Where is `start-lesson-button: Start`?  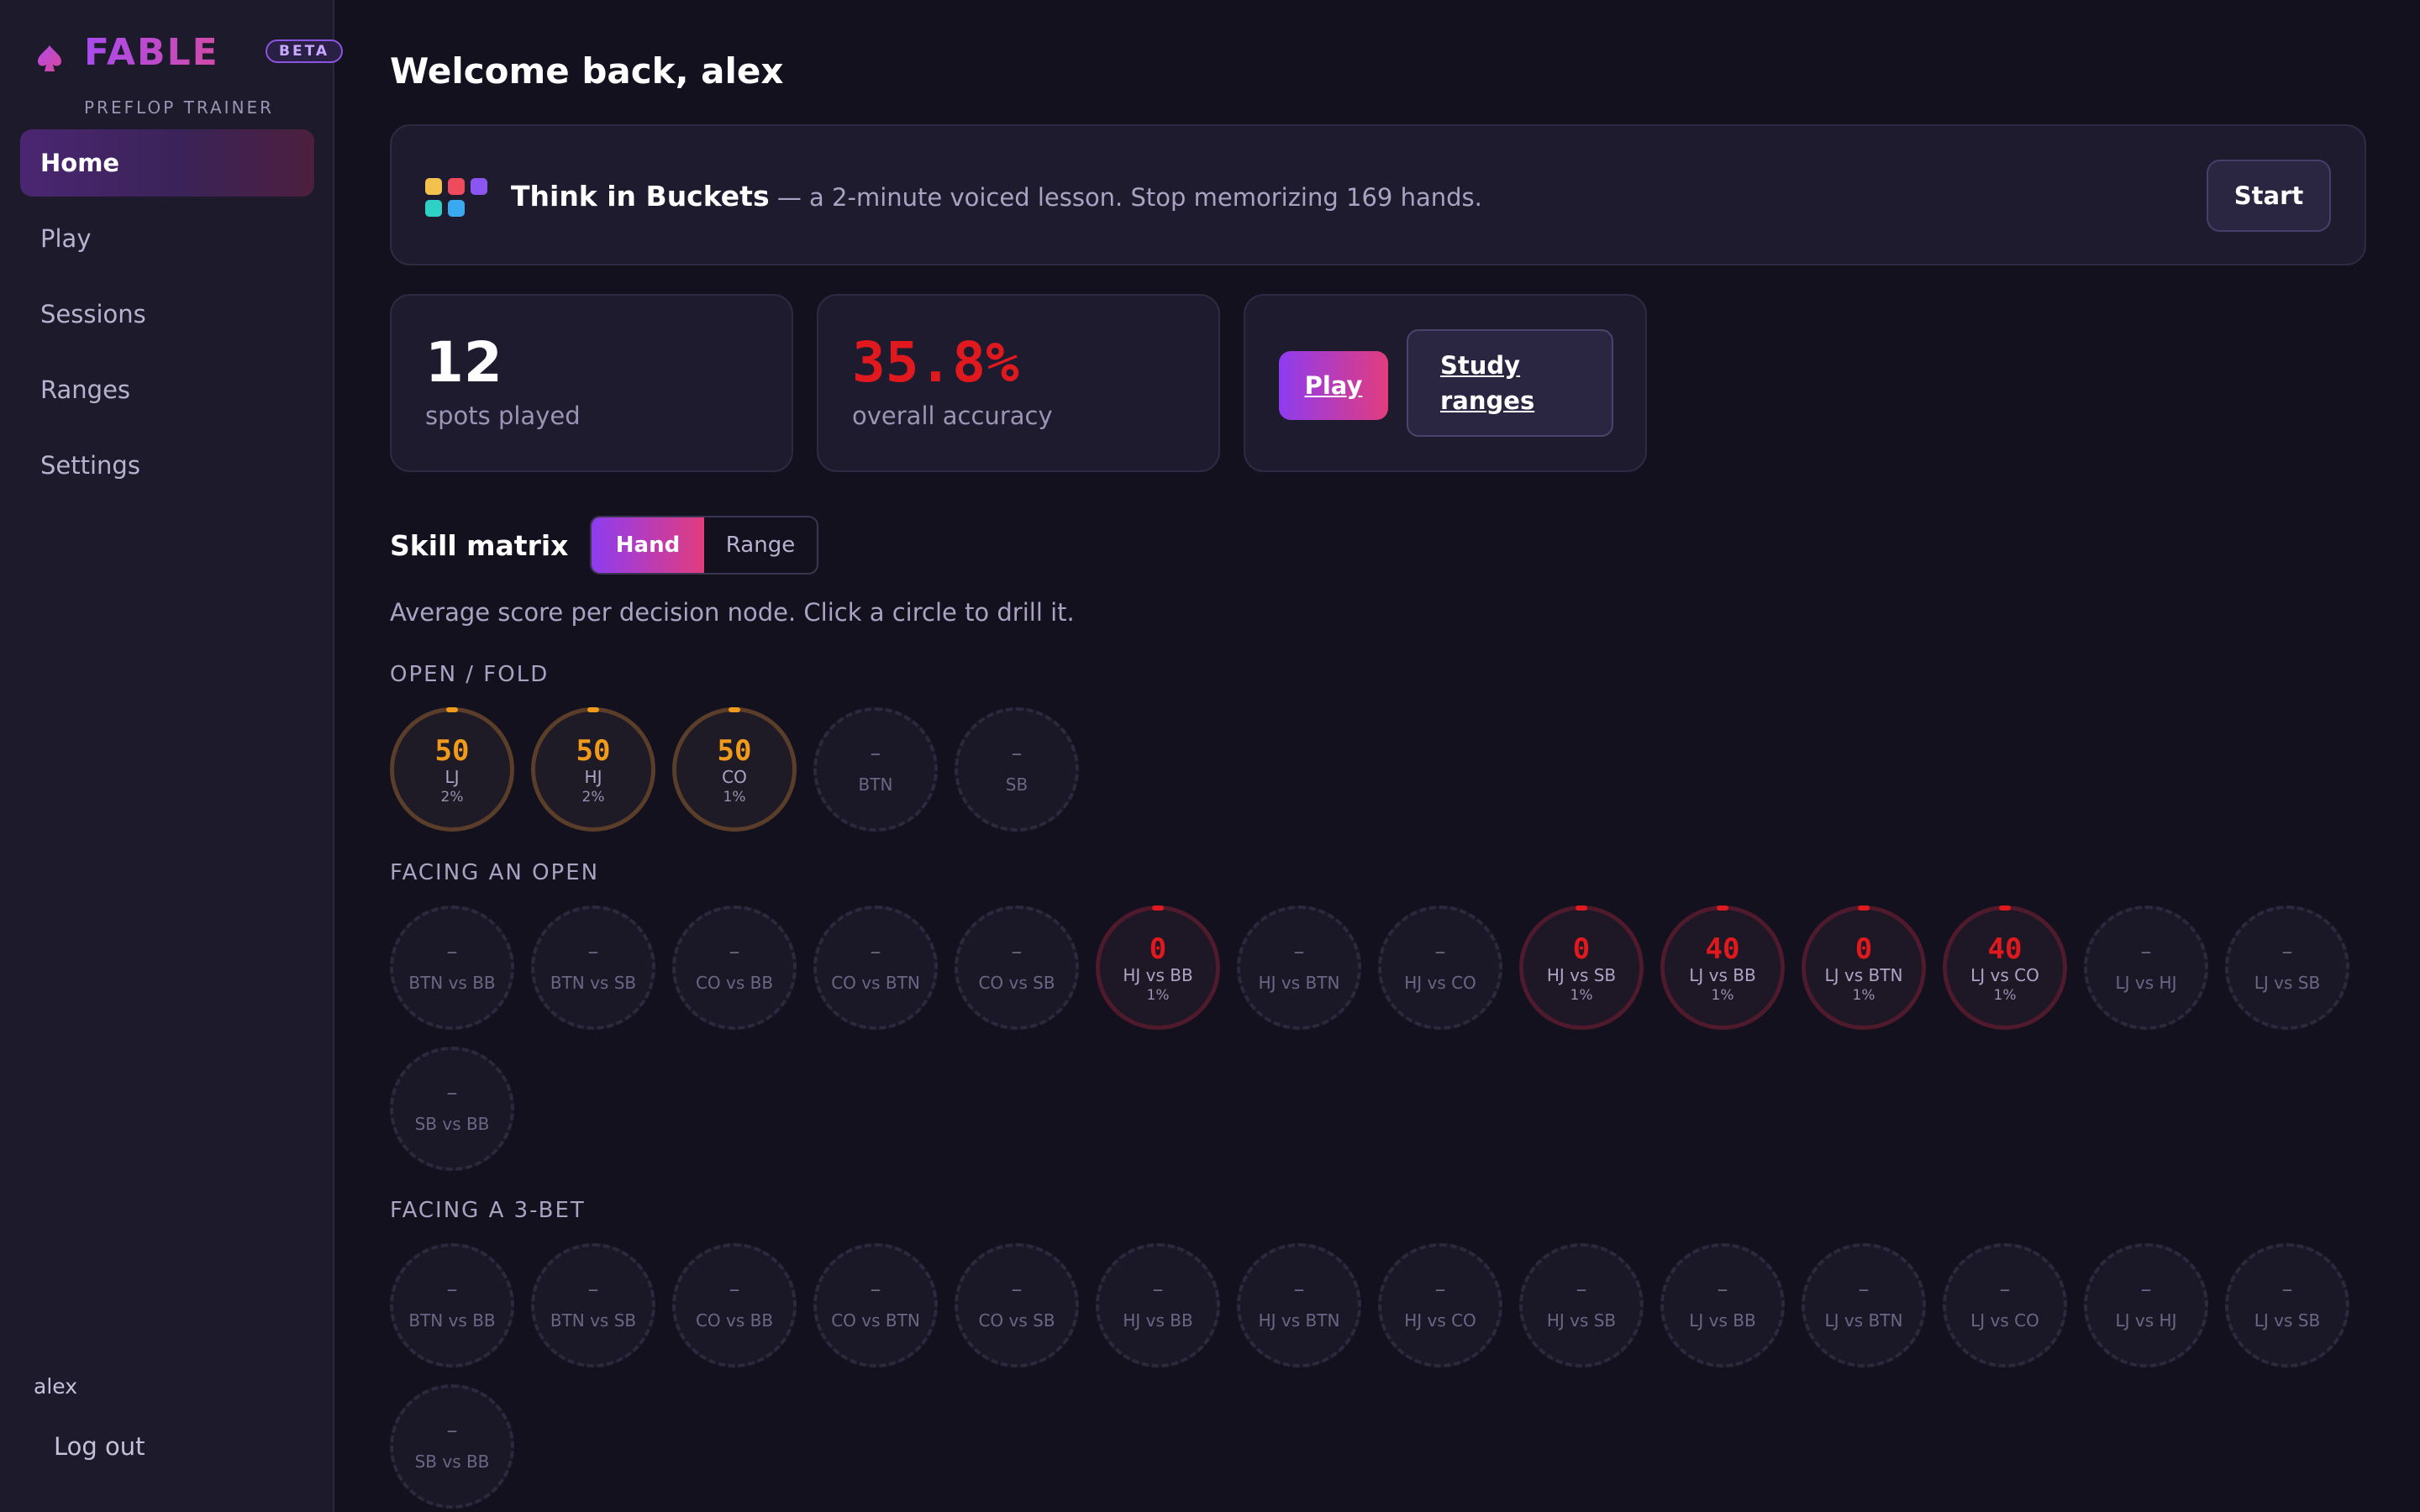 start-lesson-button: Start is located at coordinates (2269, 196).